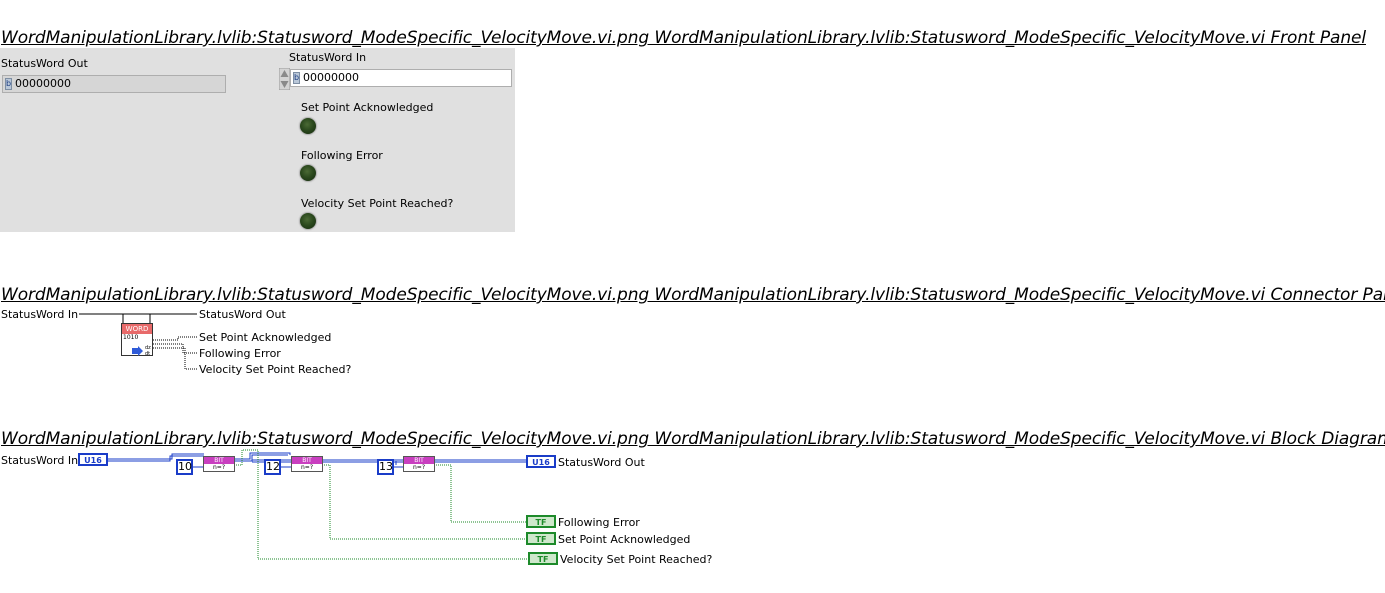 The width and height of the screenshot is (1385, 593). What do you see at coordinates (184, 467) in the screenshot?
I see `constant-10: 10` at bounding box center [184, 467].